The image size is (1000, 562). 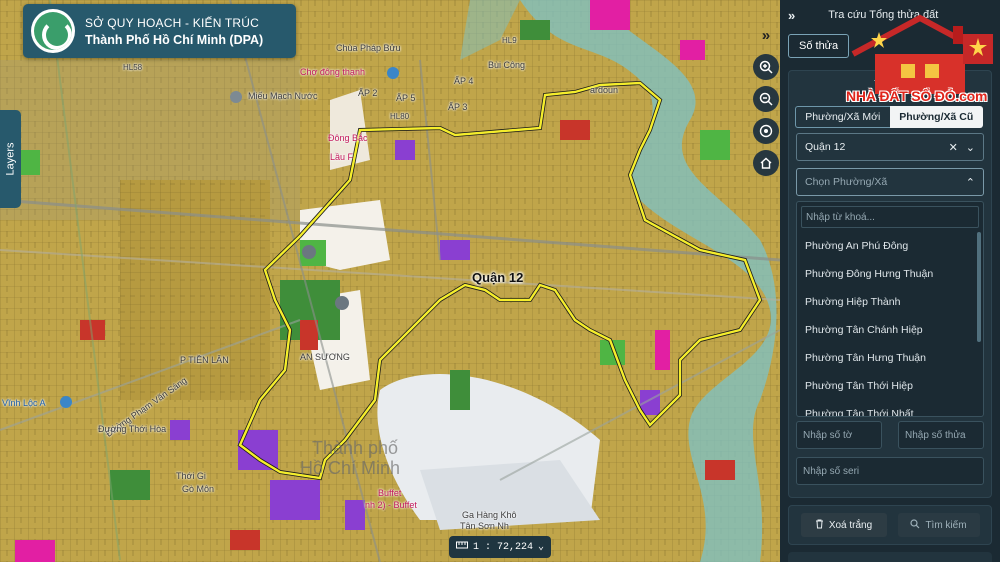 I want to click on map-scale: 1 : 72,224 ⌄, so click(x=500, y=547).